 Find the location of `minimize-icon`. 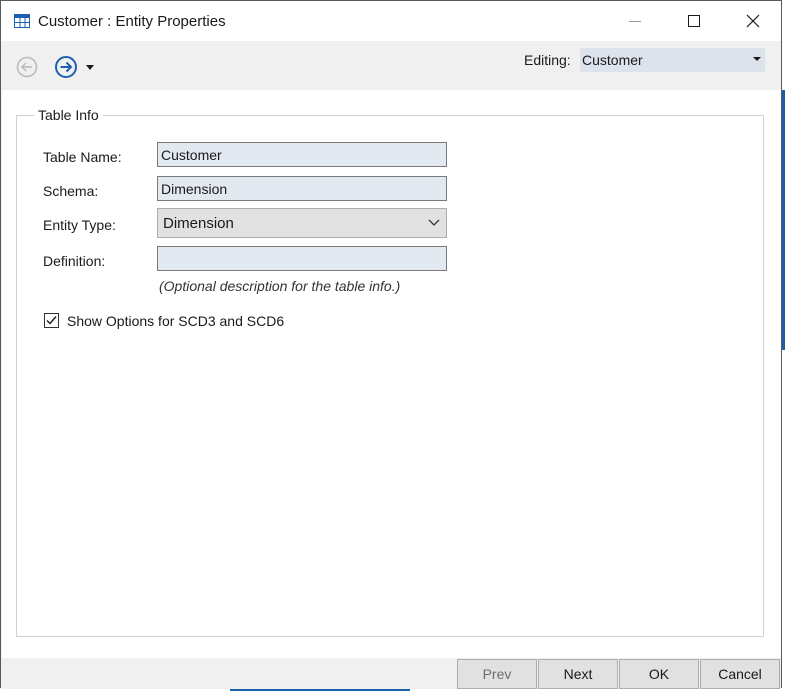

minimize-icon is located at coordinates (635, 21).